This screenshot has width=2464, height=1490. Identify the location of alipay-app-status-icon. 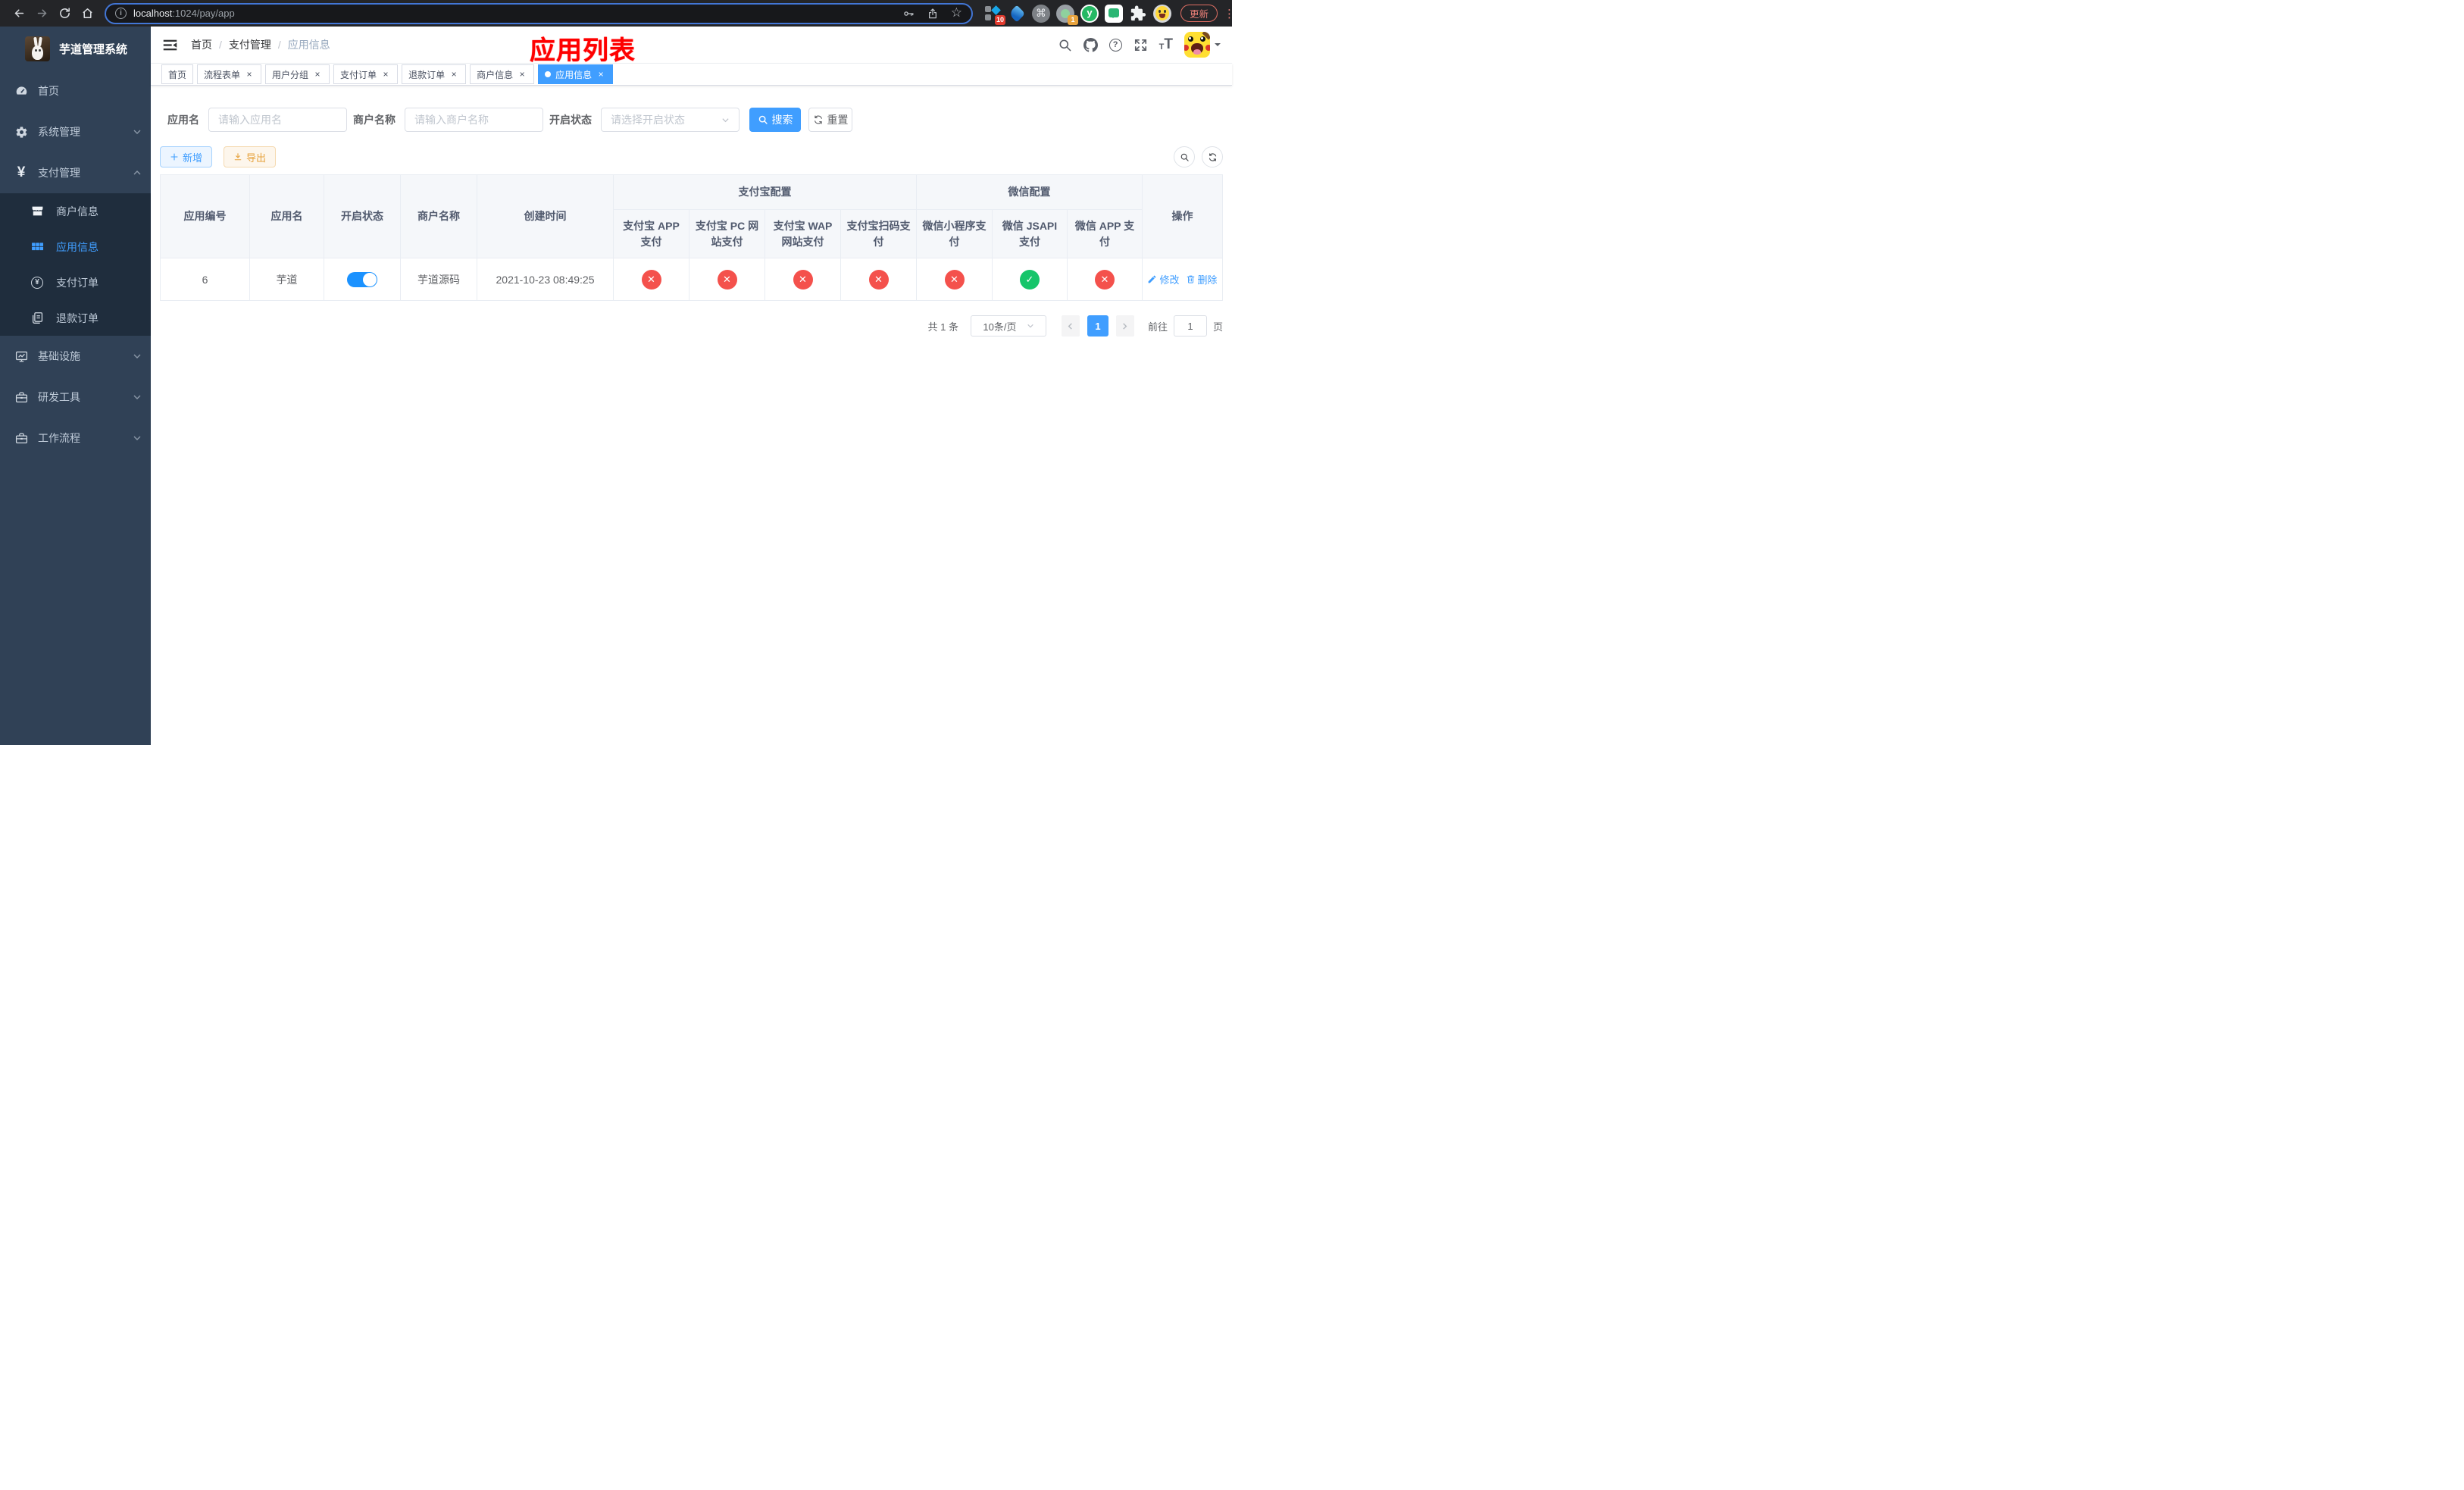
(651, 280).